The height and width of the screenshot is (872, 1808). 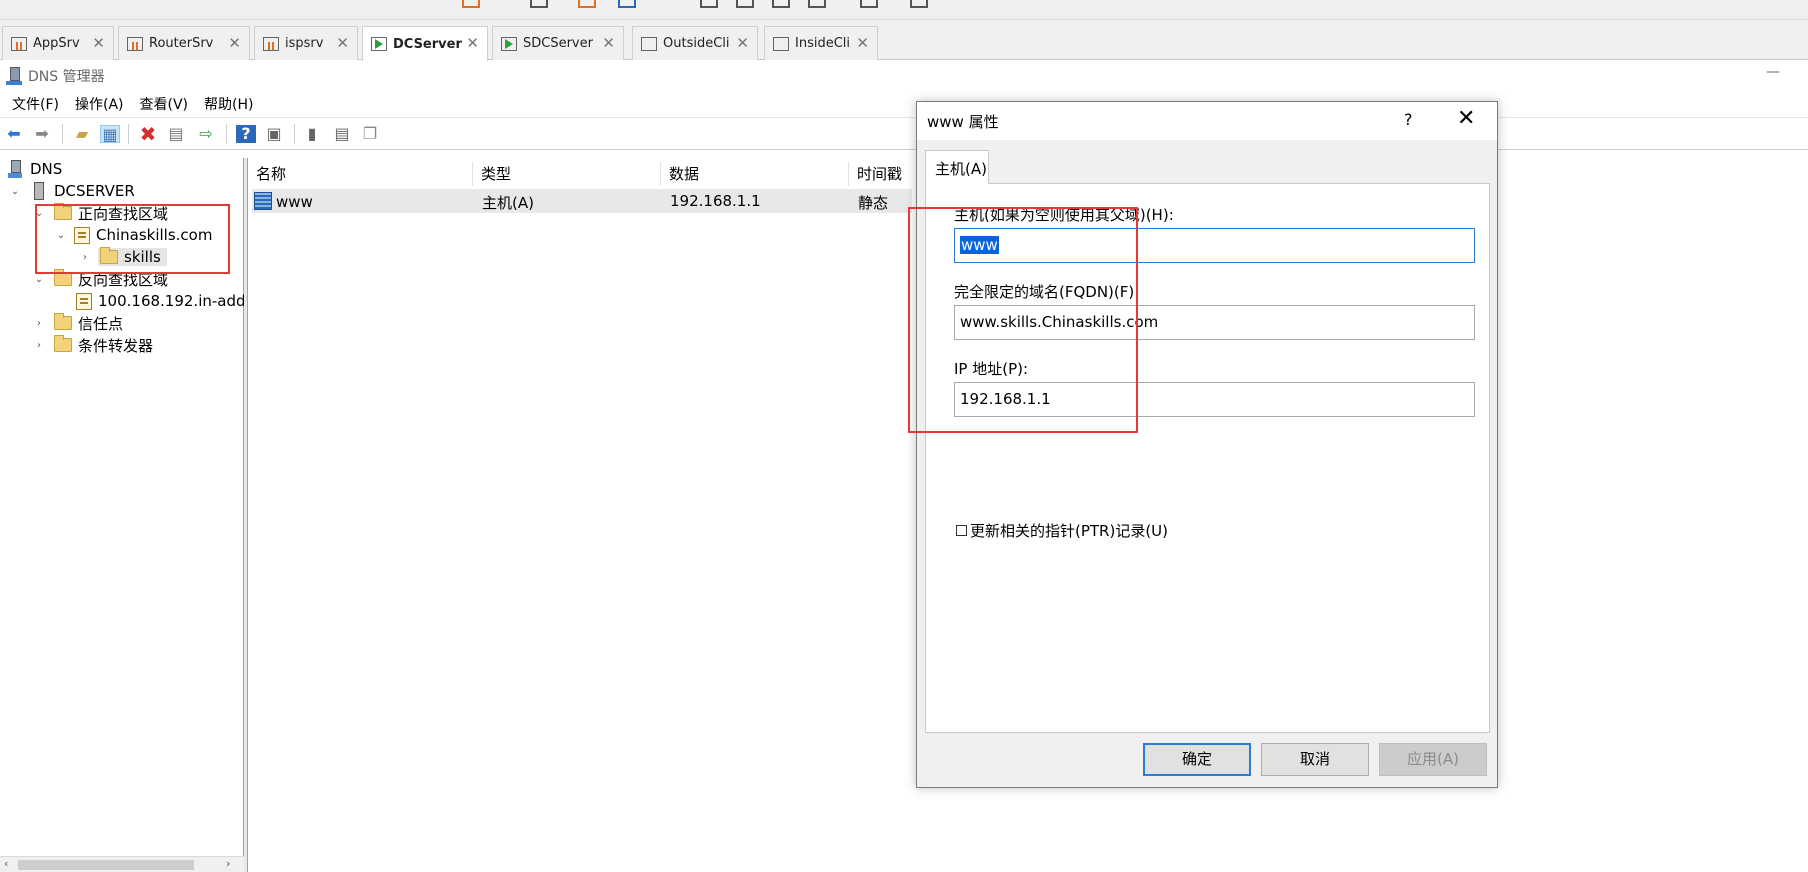 What do you see at coordinates (6, 863) in the screenshot?
I see `scroll-left-icon: ‹` at bounding box center [6, 863].